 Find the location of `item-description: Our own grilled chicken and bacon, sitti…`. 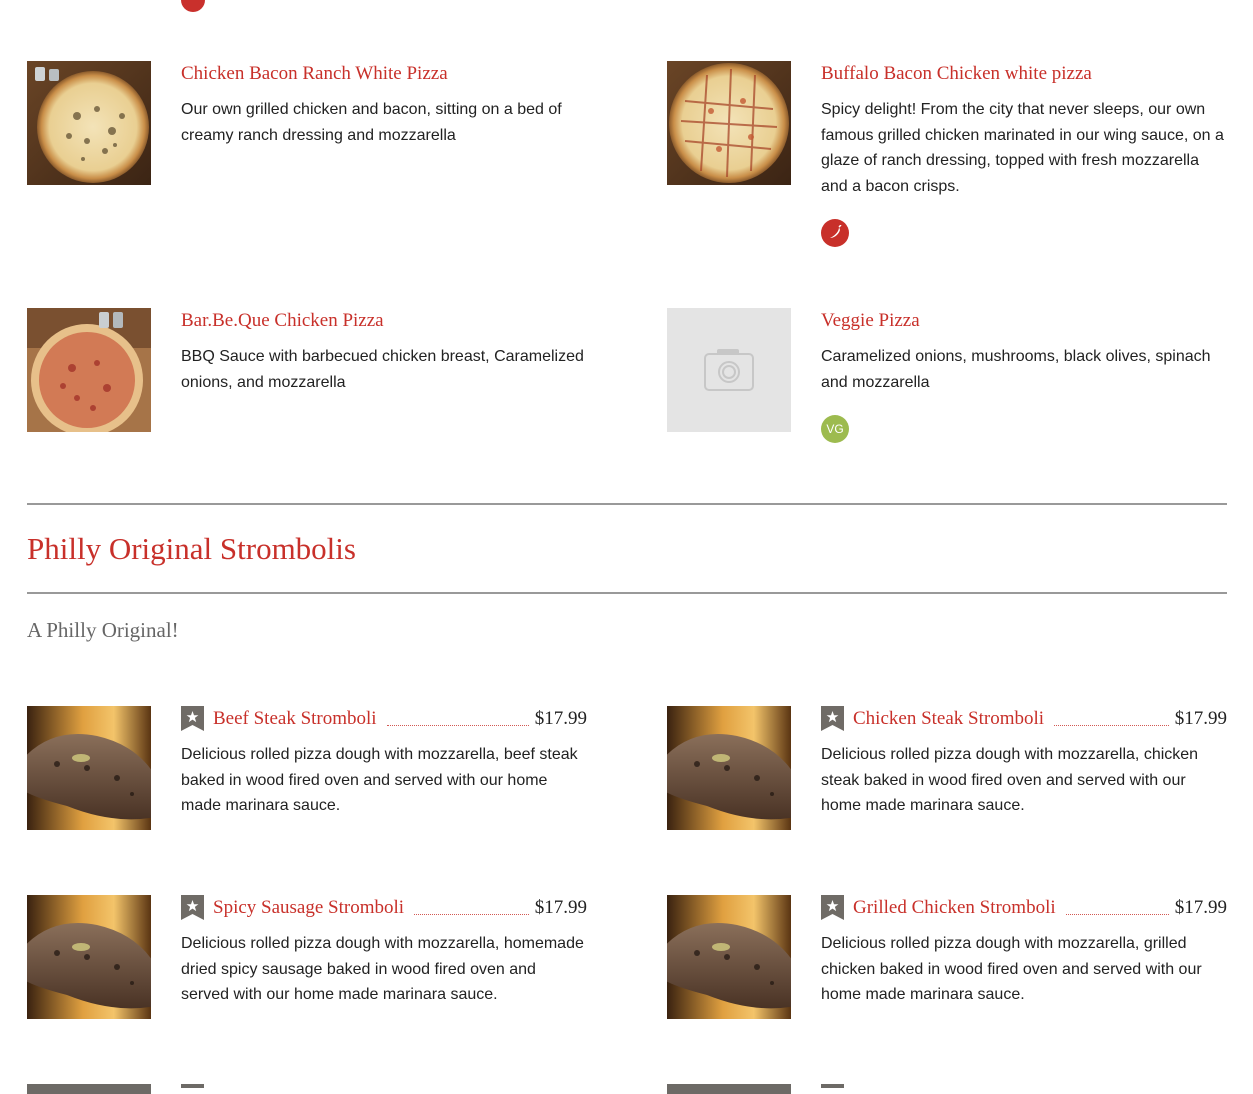

item-description: Our own grilled chicken and bacon, sitti… is located at coordinates (371, 122).